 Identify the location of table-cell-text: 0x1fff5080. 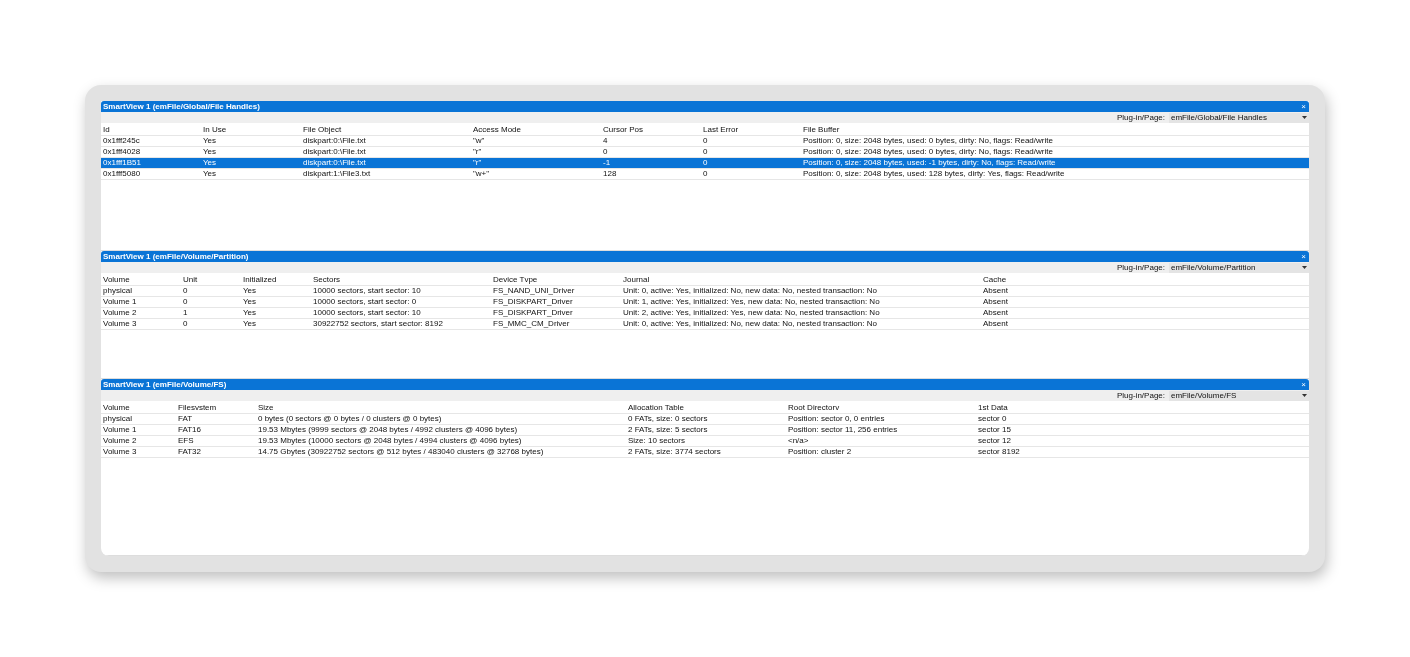
(122, 174).